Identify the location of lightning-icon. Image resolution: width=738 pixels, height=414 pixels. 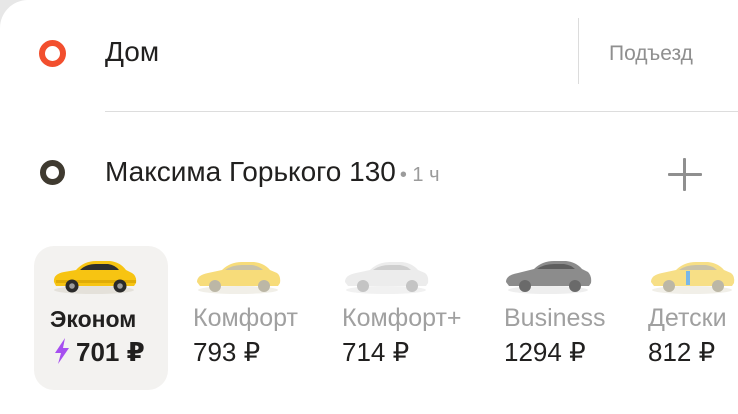
(62, 351).